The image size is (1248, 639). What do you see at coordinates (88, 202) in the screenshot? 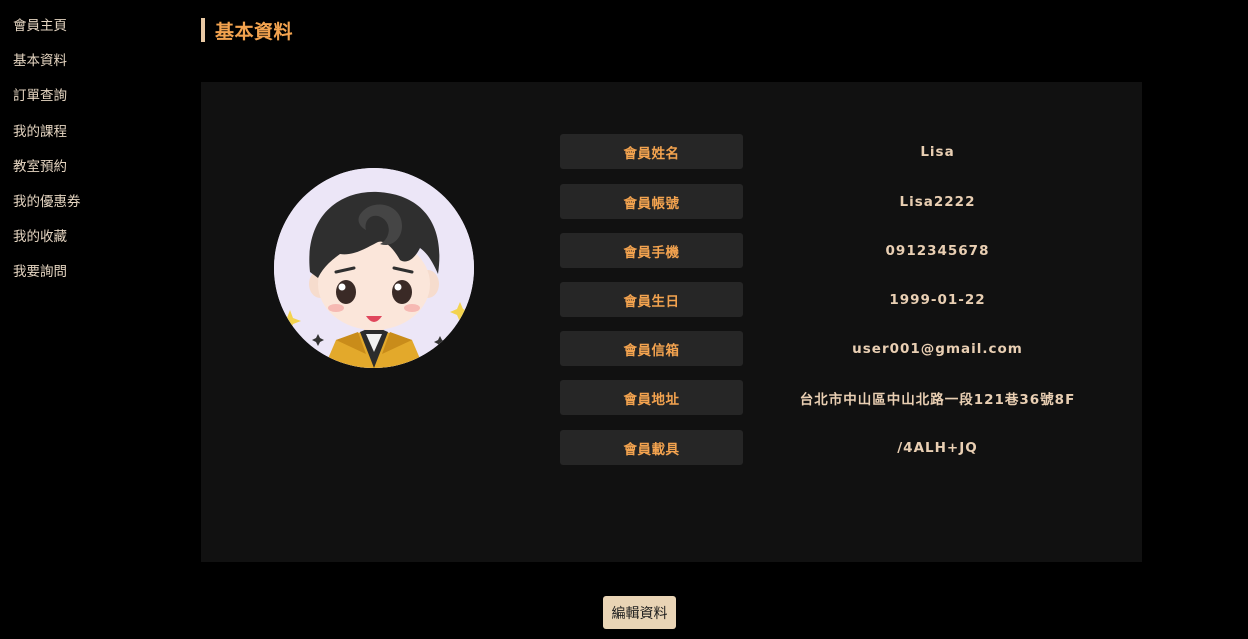
I see `sidebar-item-my-coupons: 我的優惠券` at bounding box center [88, 202].